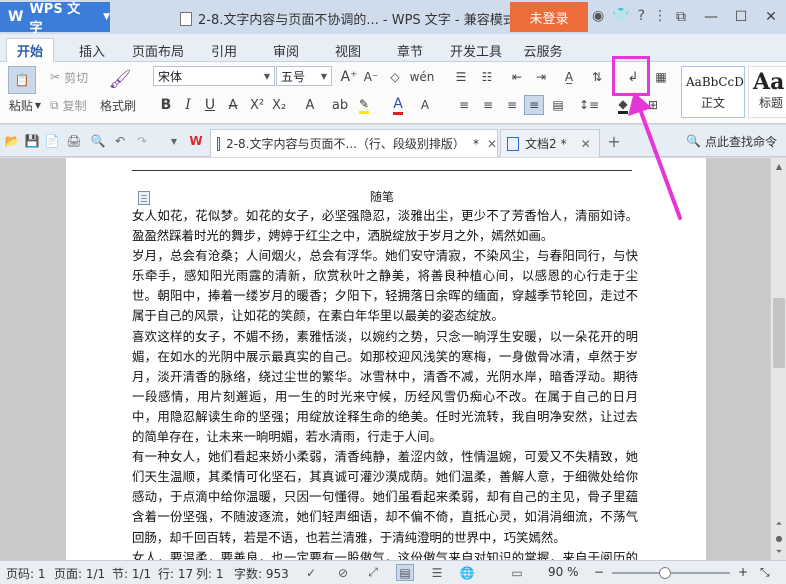  Describe the element at coordinates (98, 141) in the screenshot. I see `print-preview-icon: 🔍` at that location.